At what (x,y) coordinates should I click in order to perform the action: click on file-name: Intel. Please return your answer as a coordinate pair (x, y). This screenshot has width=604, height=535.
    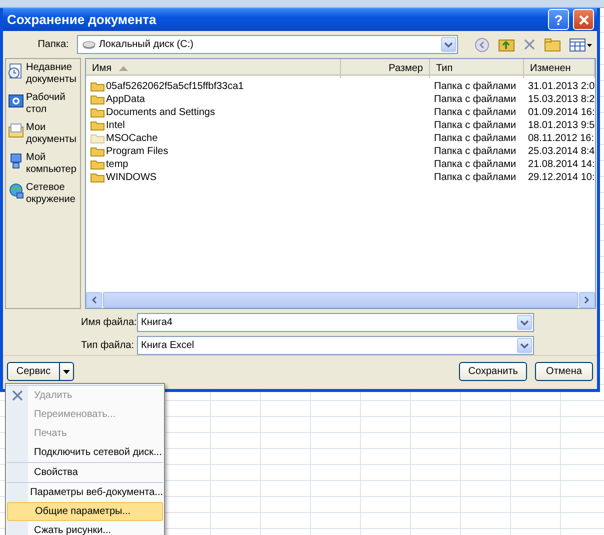
    Looking at the image, I should click on (213, 125).